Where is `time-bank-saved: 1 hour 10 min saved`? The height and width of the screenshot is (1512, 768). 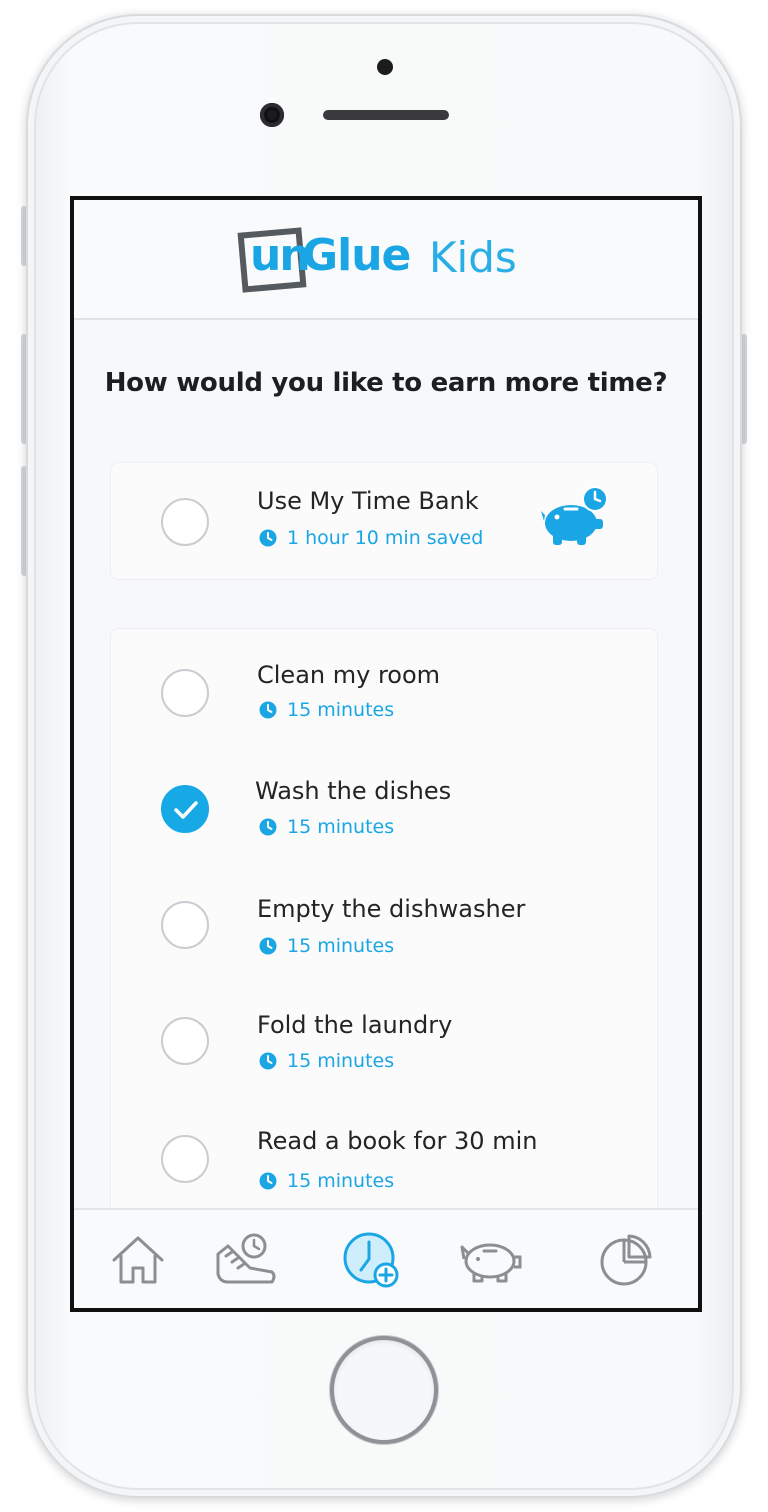
time-bank-saved: 1 hour 10 min saved is located at coordinates (371, 538).